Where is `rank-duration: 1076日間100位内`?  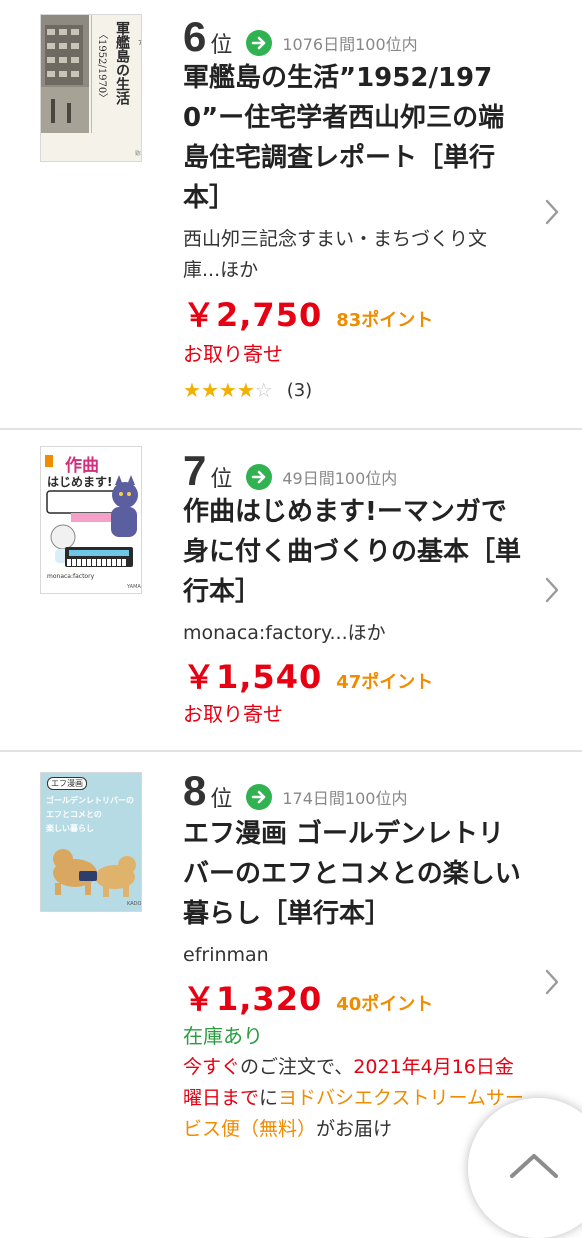
rank-duration: 1076日間100位内 is located at coordinates (350, 44).